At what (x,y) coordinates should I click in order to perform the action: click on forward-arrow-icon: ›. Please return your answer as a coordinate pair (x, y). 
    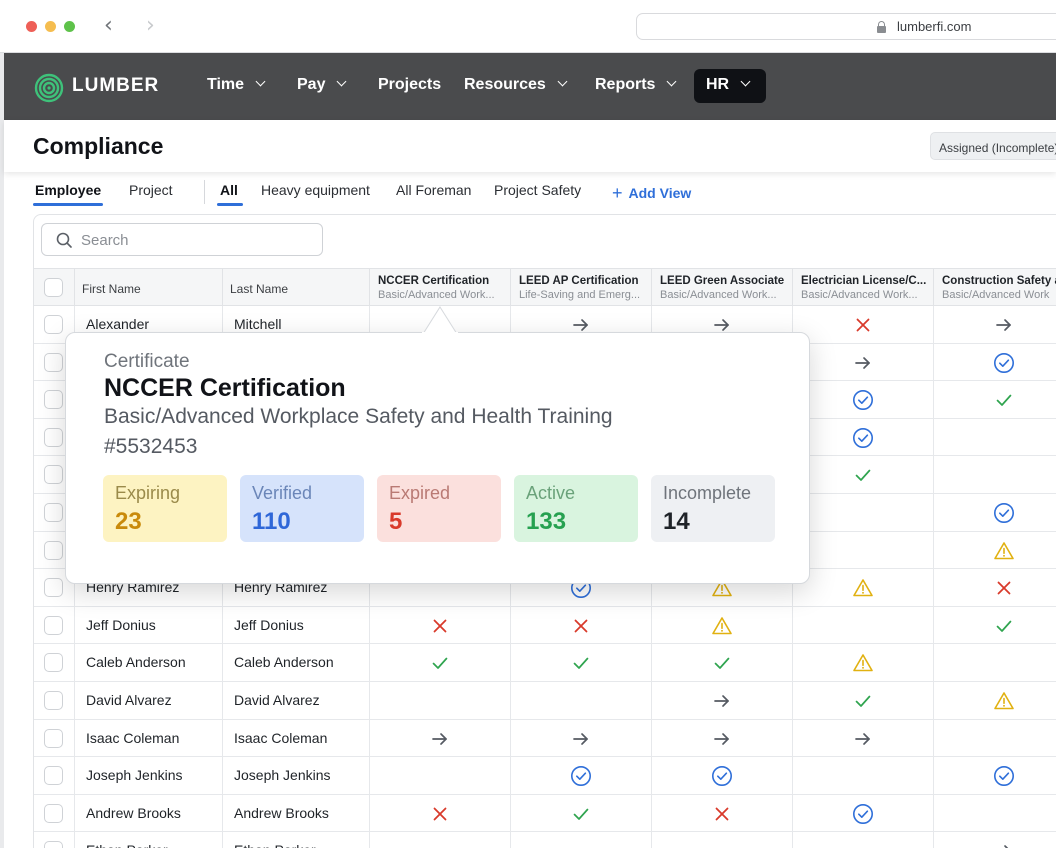
    Looking at the image, I should click on (150, 26).